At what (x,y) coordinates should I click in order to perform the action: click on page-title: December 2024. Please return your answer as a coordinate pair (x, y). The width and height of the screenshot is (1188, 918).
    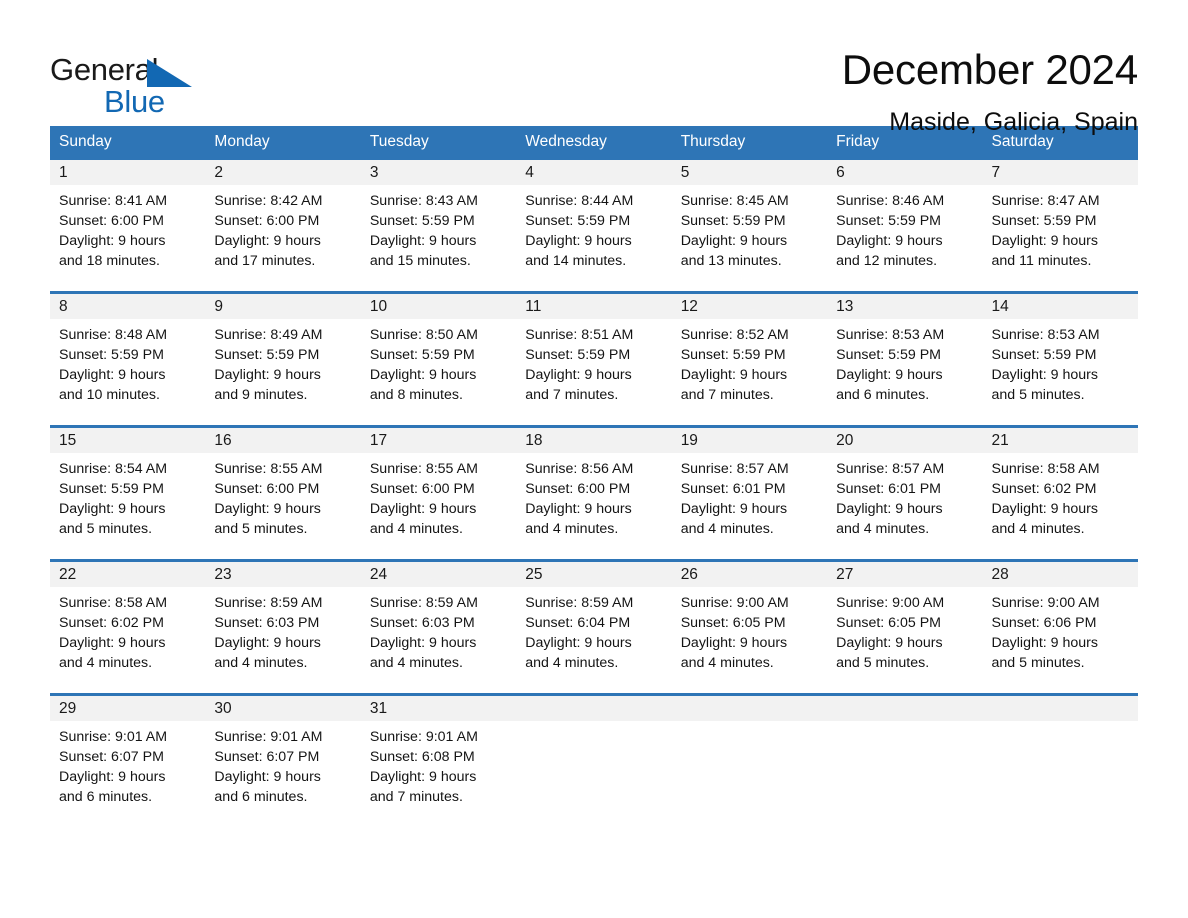
    Looking at the image, I should click on (989, 69).